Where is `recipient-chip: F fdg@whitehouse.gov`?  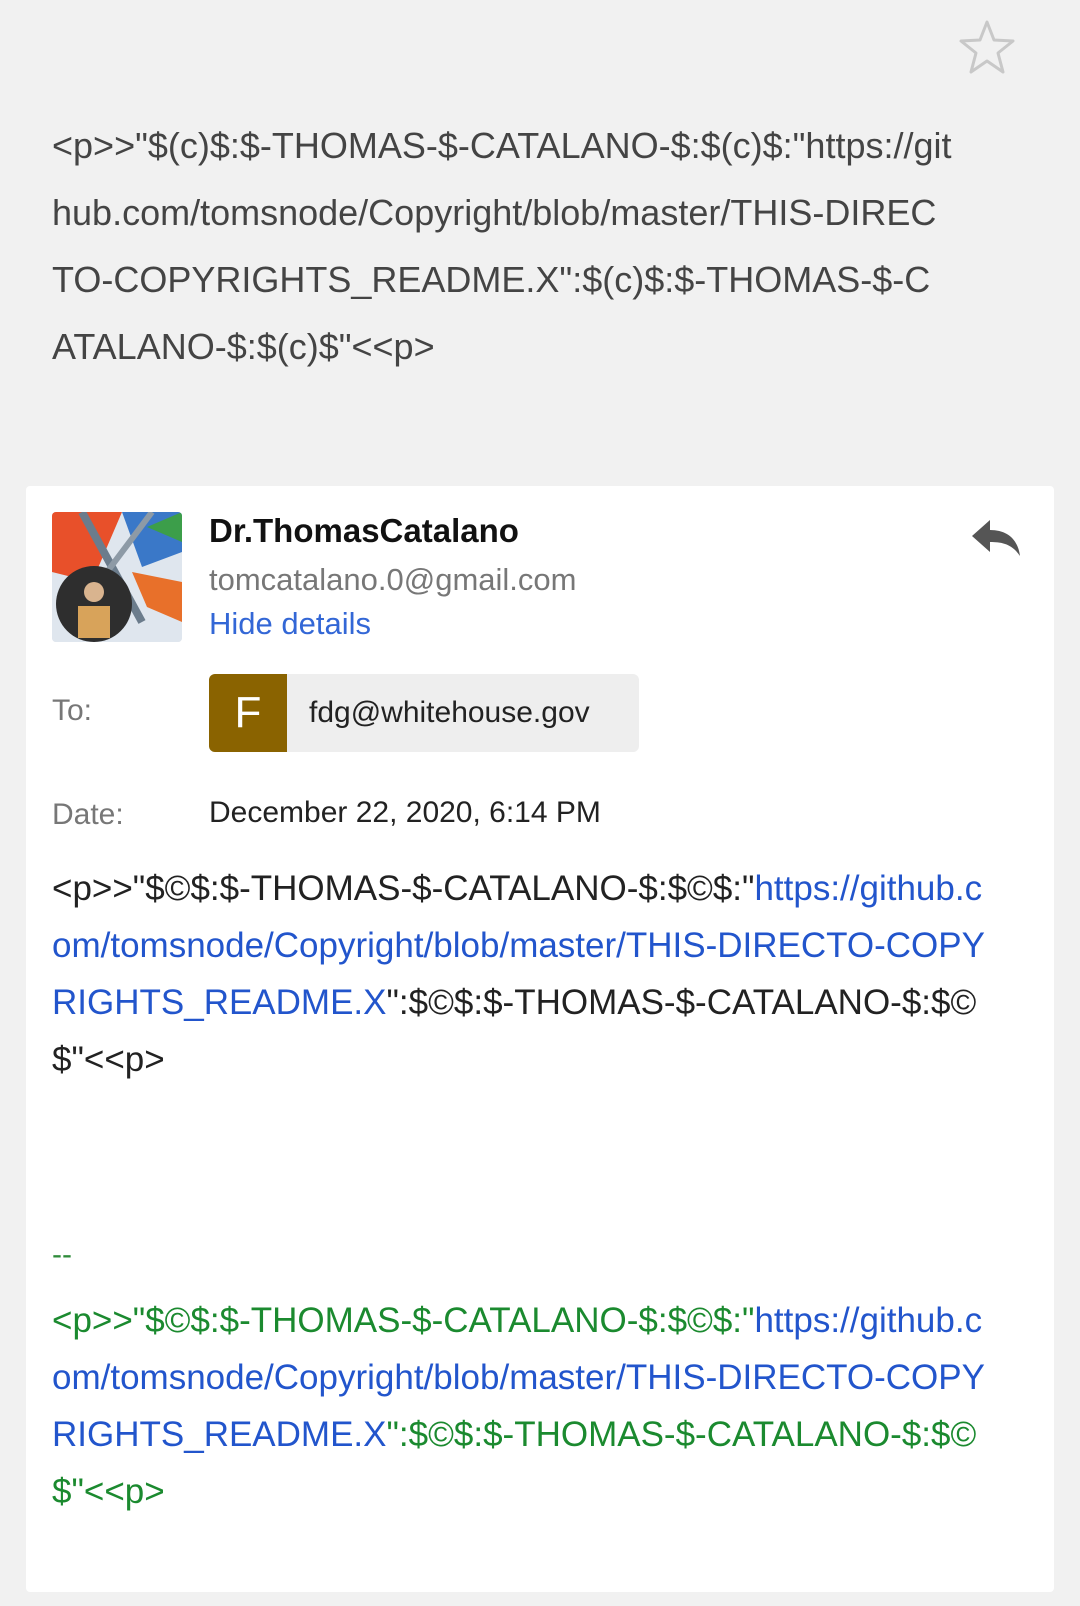
recipient-chip: F fdg@whitehouse.gov is located at coordinates (424, 713).